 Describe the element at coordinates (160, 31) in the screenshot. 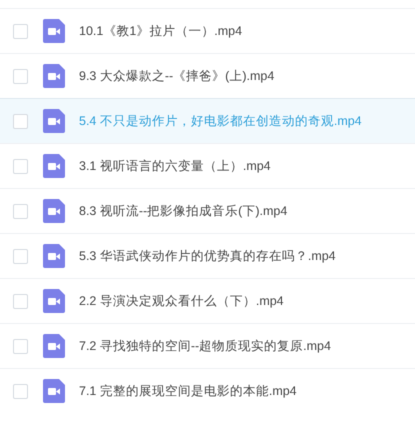

I see `file-name: 10.1《教1》拉片（一）.mp4` at that location.